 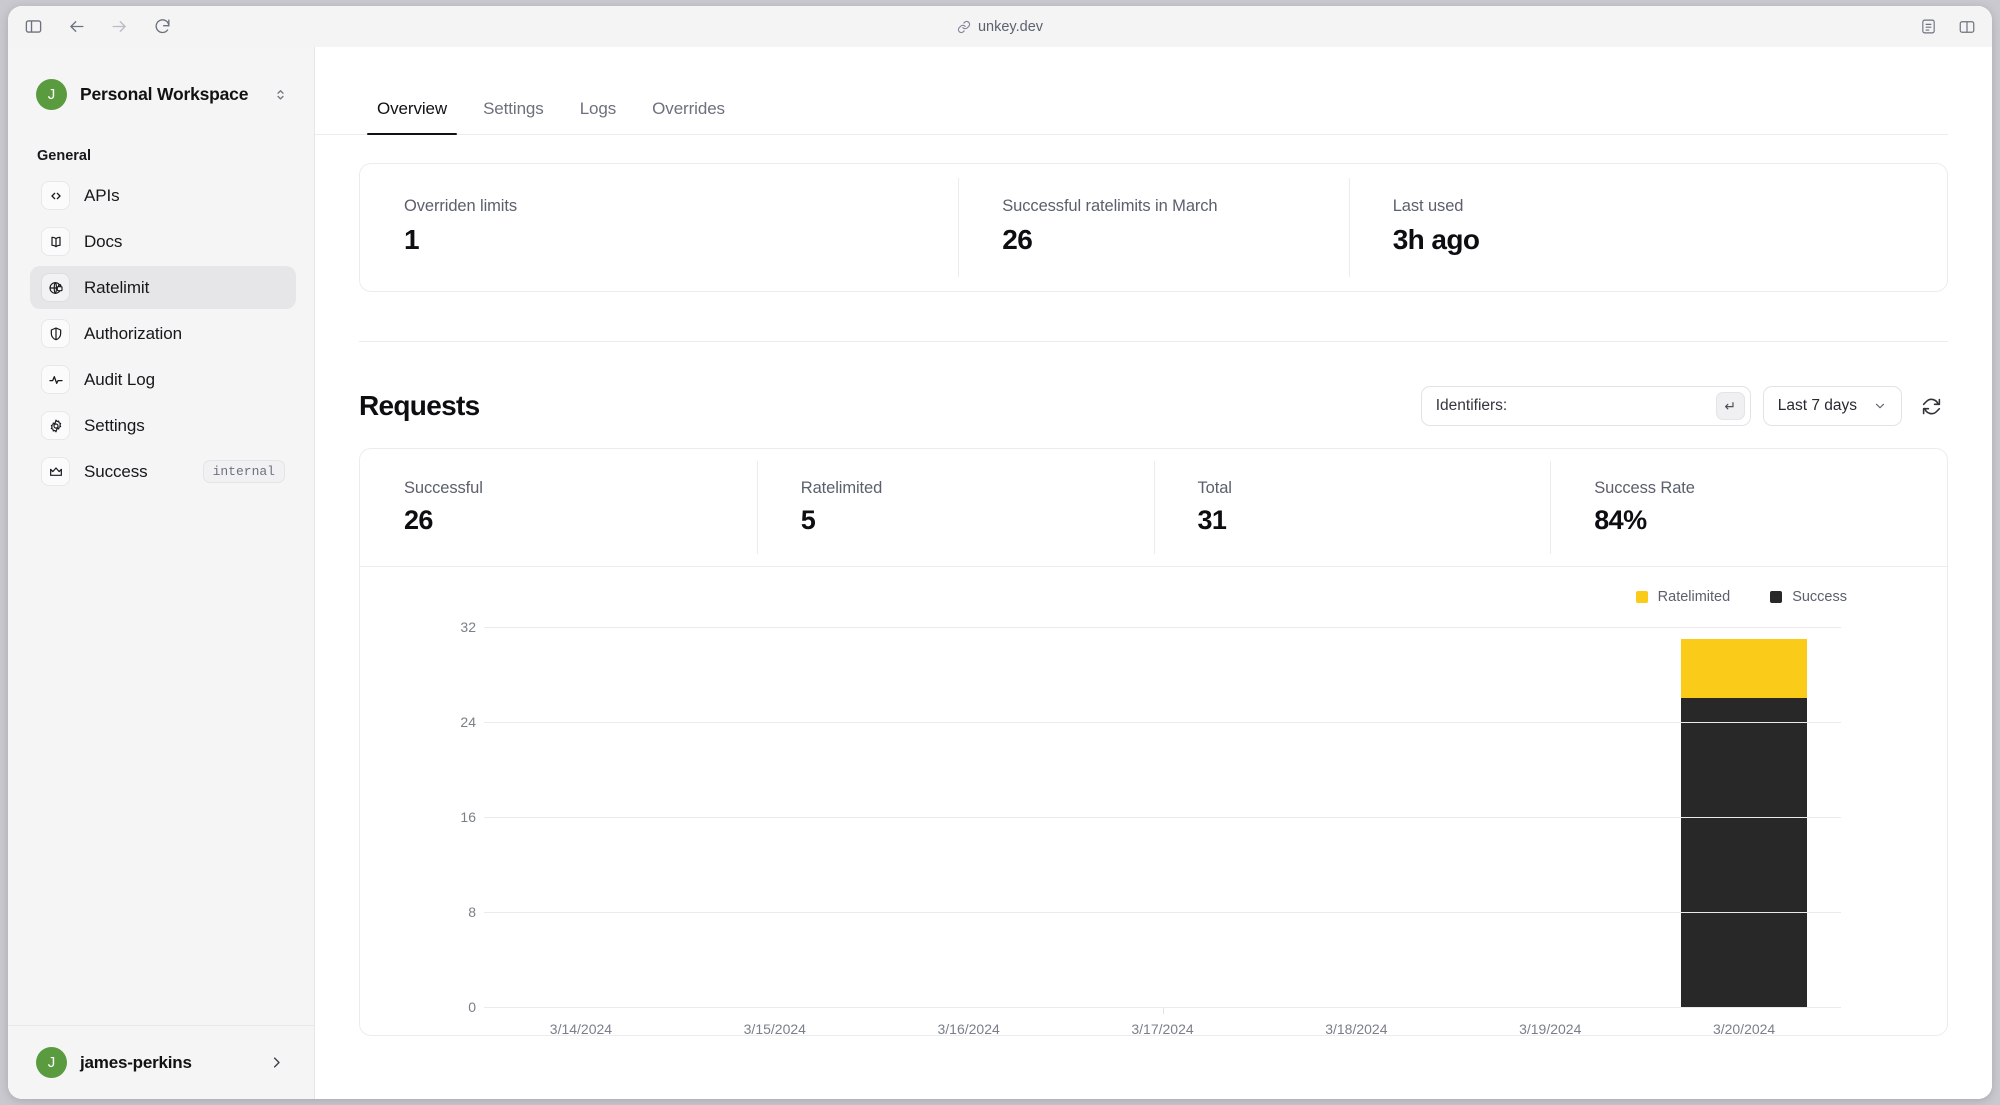 I want to click on sidebar-item-label: Docs, so click(x=103, y=241).